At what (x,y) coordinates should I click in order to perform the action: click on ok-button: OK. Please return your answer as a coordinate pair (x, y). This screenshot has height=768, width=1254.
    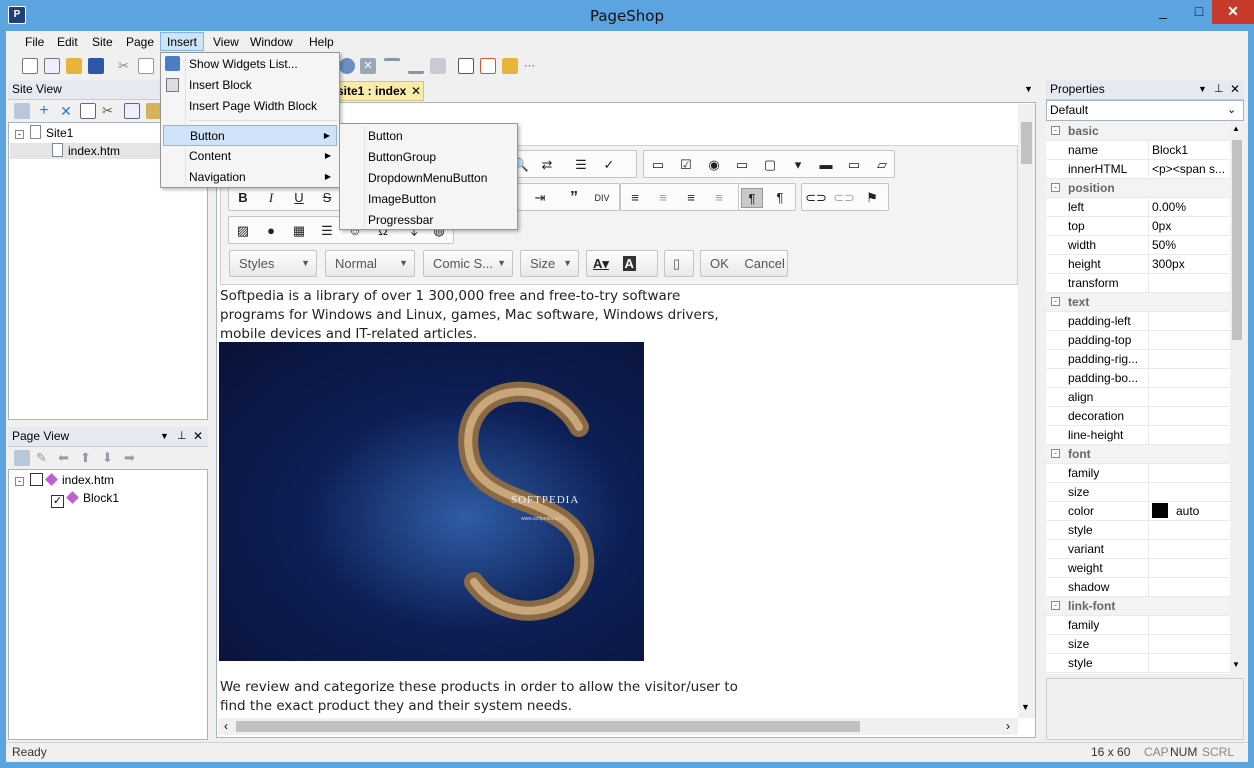
    Looking at the image, I should click on (719, 263).